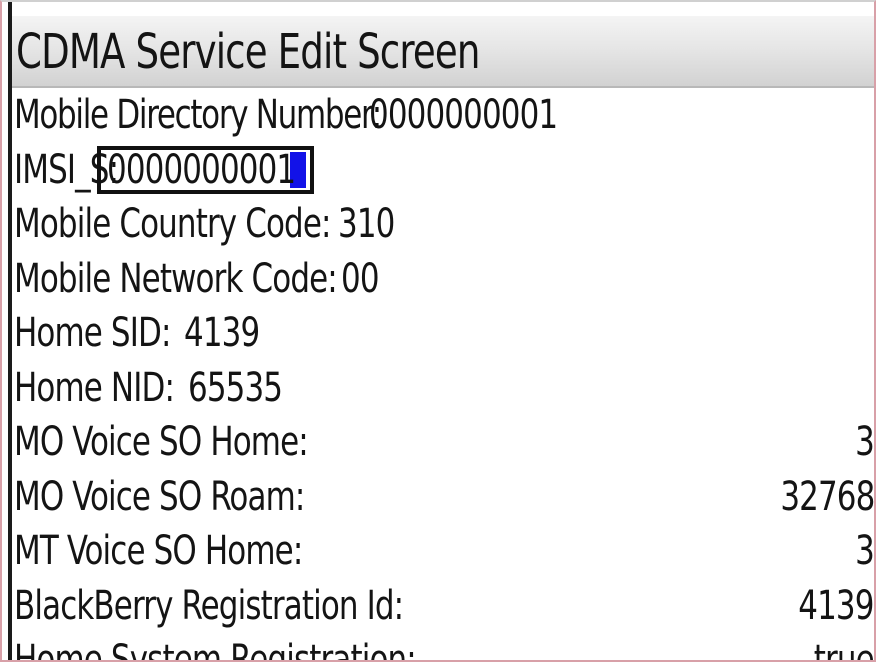 This screenshot has height=662, width=876. What do you see at coordinates (444, 388) in the screenshot?
I see `field-row-home-nid: Home NID: 65535` at bounding box center [444, 388].